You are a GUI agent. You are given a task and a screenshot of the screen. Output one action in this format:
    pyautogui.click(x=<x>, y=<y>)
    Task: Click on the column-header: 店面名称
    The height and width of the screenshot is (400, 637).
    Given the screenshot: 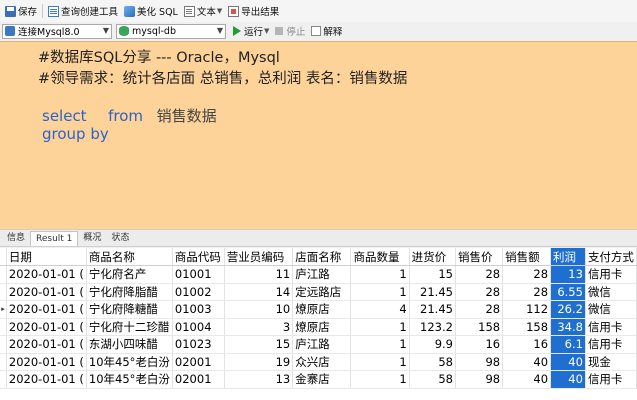 What is the action you would take?
    pyautogui.click(x=322, y=257)
    